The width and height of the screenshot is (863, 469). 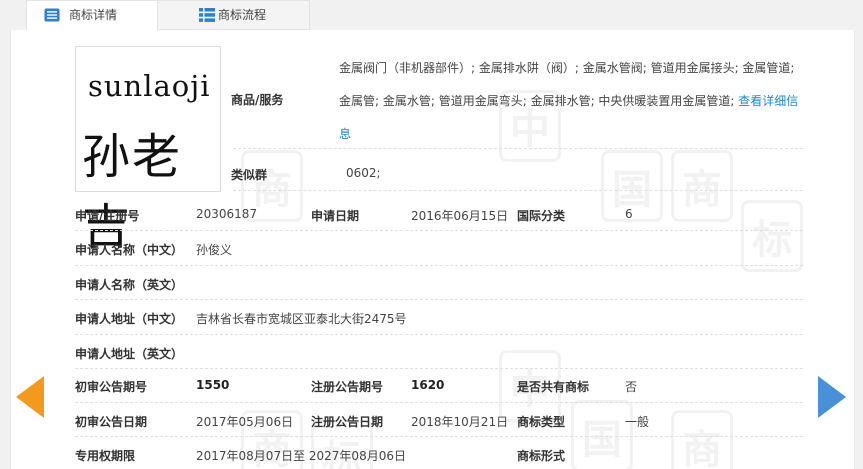 What do you see at coordinates (105, 456) in the screenshot?
I see `rights-period-label: 专用权期限` at bounding box center [105, 456].